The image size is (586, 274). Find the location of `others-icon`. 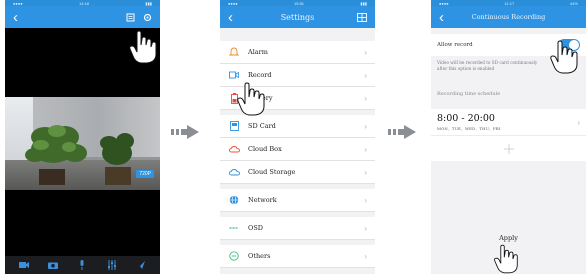

others-icon is located at coordinates (234, 256).